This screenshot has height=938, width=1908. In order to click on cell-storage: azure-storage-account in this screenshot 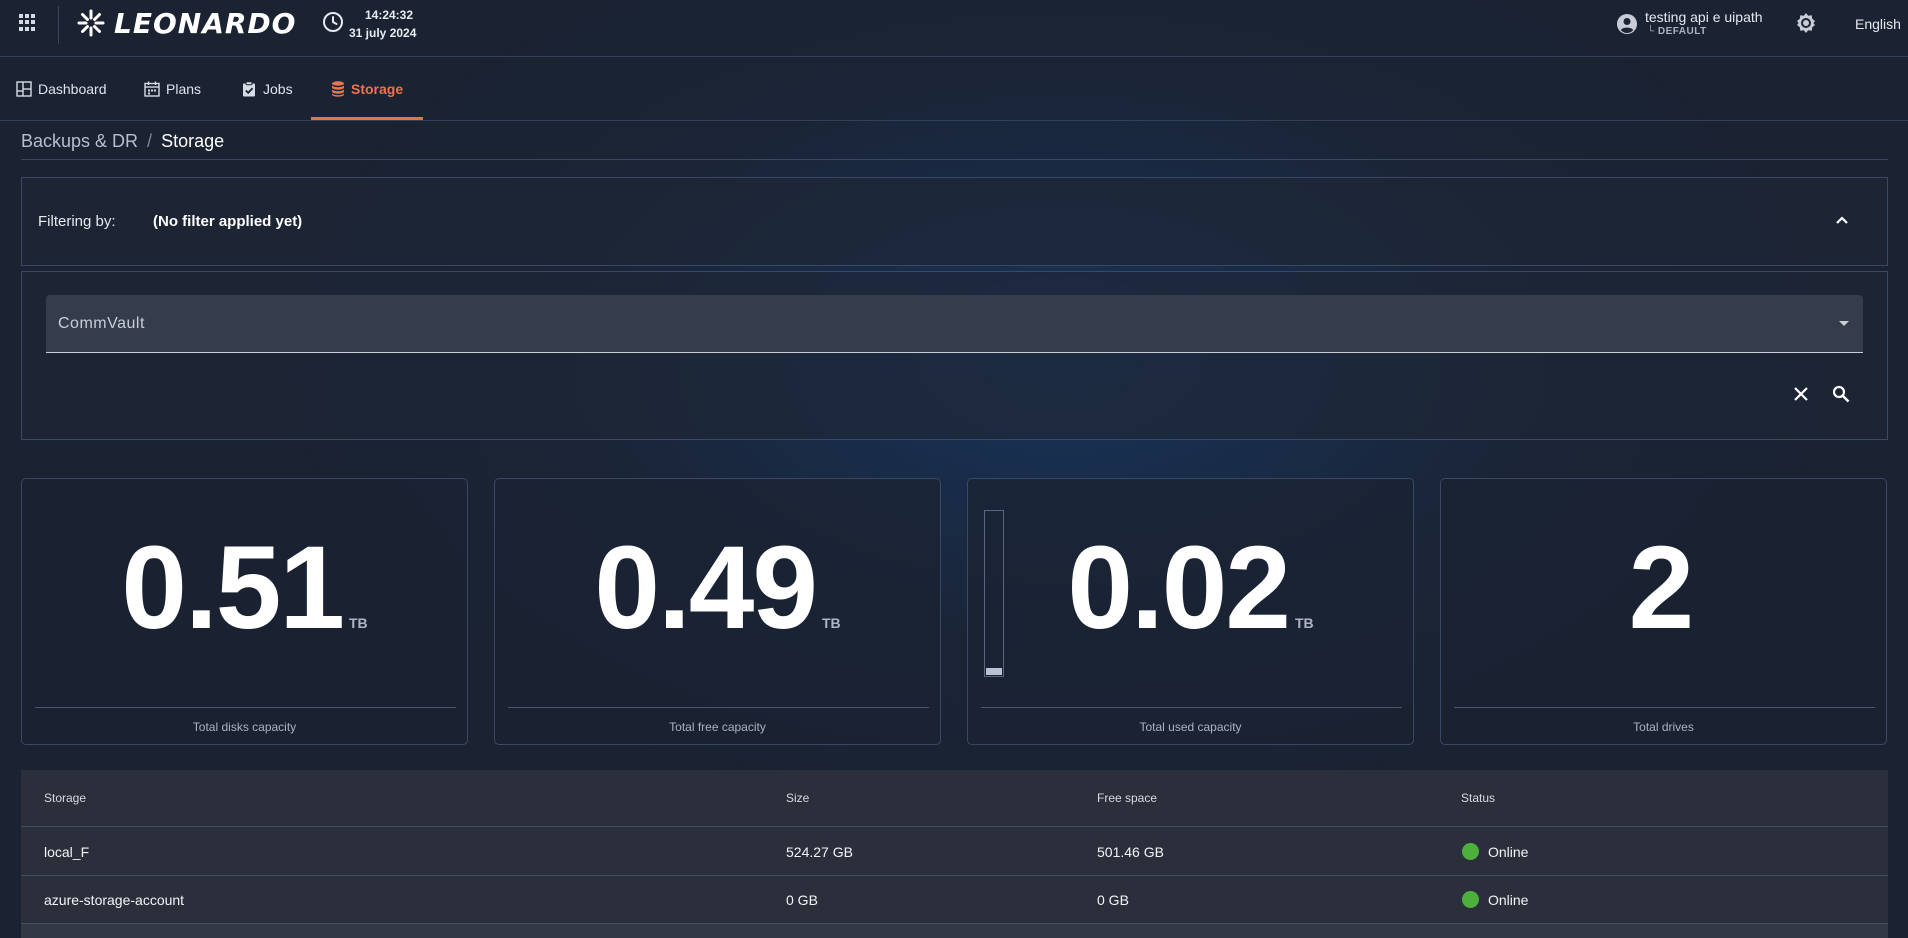, I will do `click(114, 900)`.